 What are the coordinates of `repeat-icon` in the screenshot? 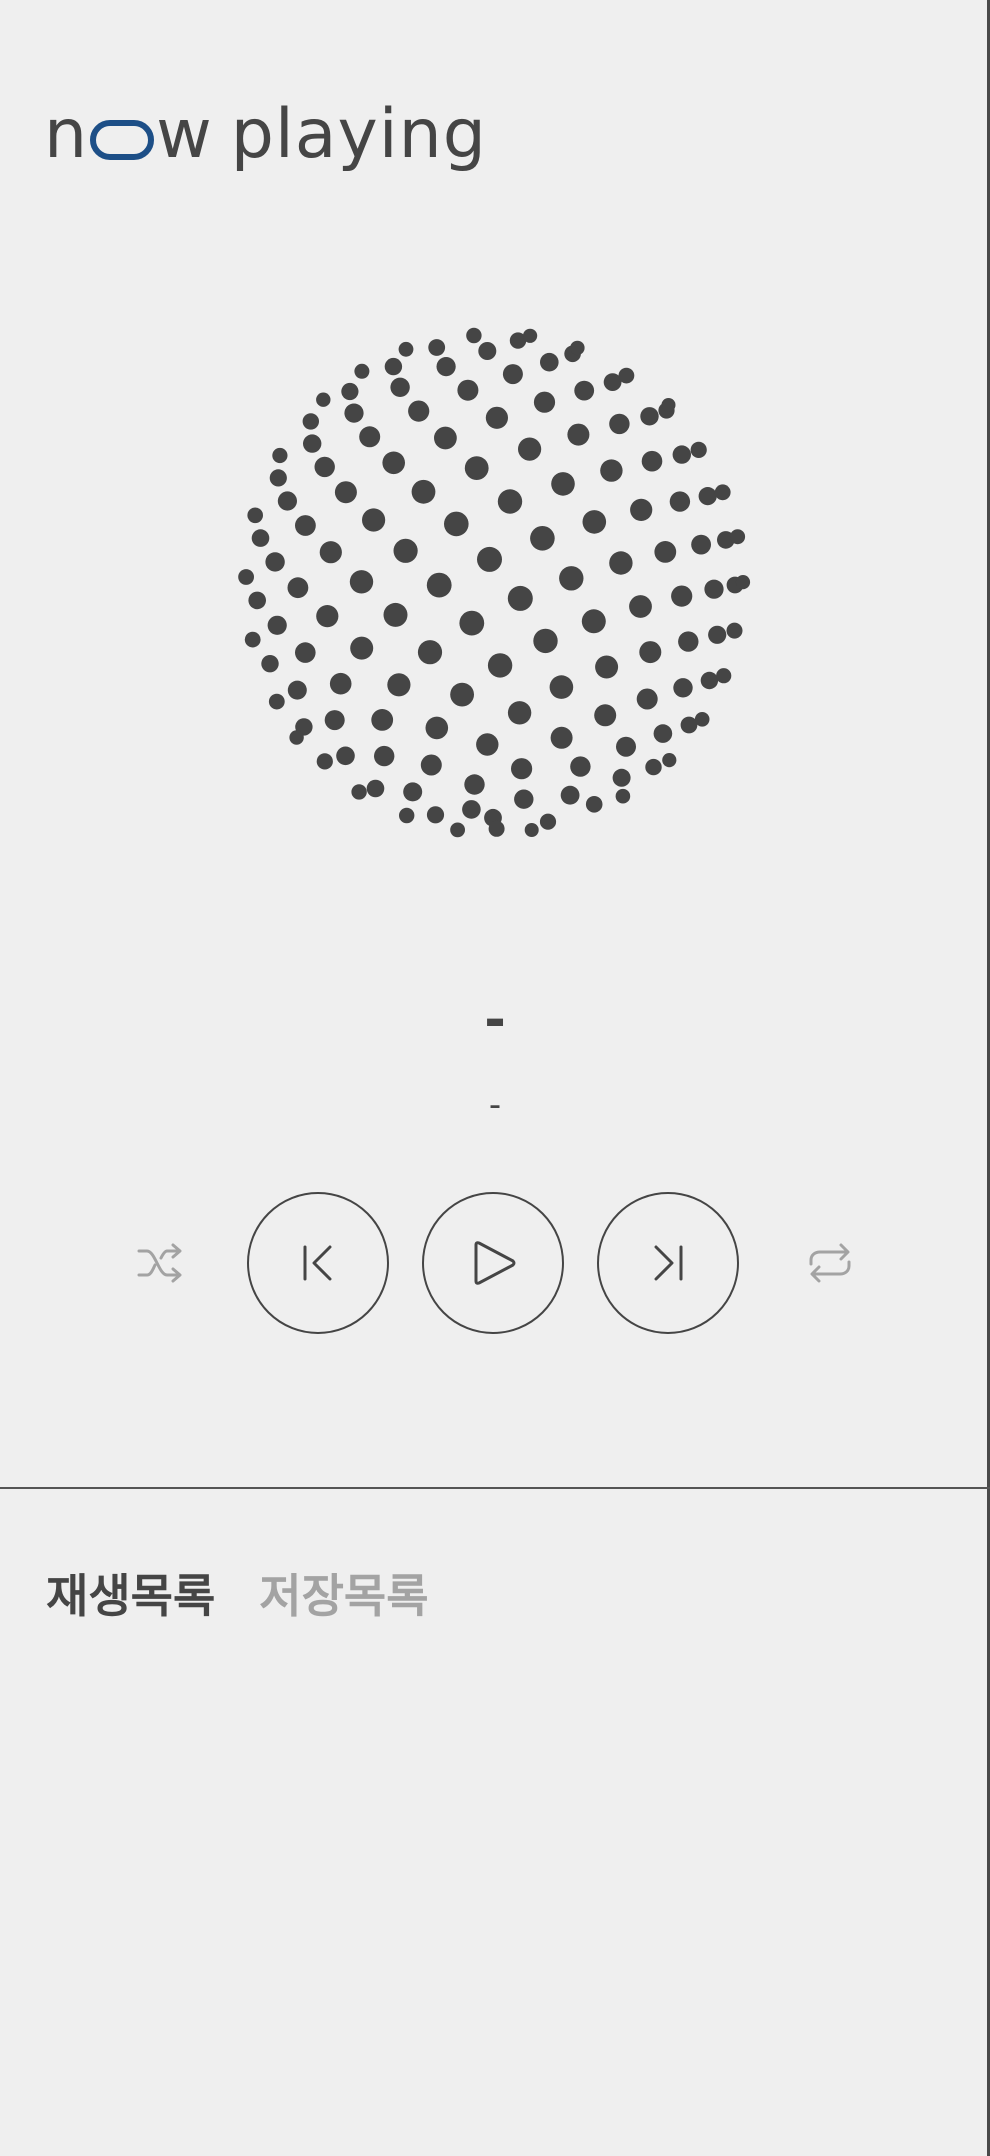 It's located at (830, 1263).